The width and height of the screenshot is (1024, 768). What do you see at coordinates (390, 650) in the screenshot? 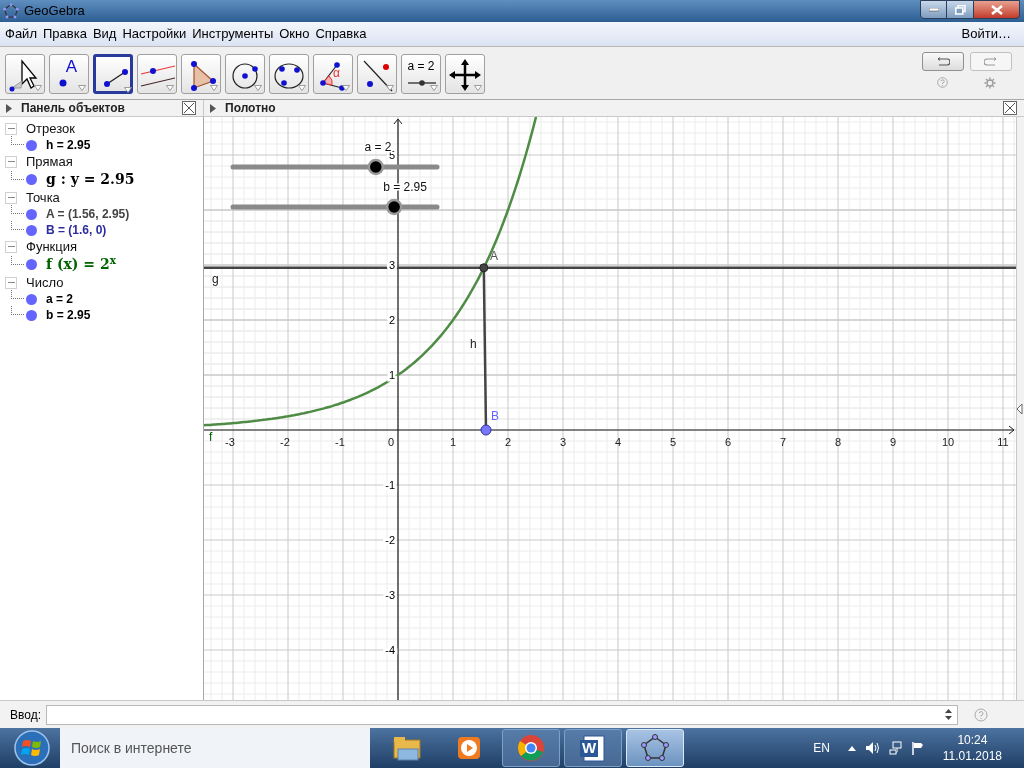
I see `axis-label: -4` at bounding box center [390, 650].